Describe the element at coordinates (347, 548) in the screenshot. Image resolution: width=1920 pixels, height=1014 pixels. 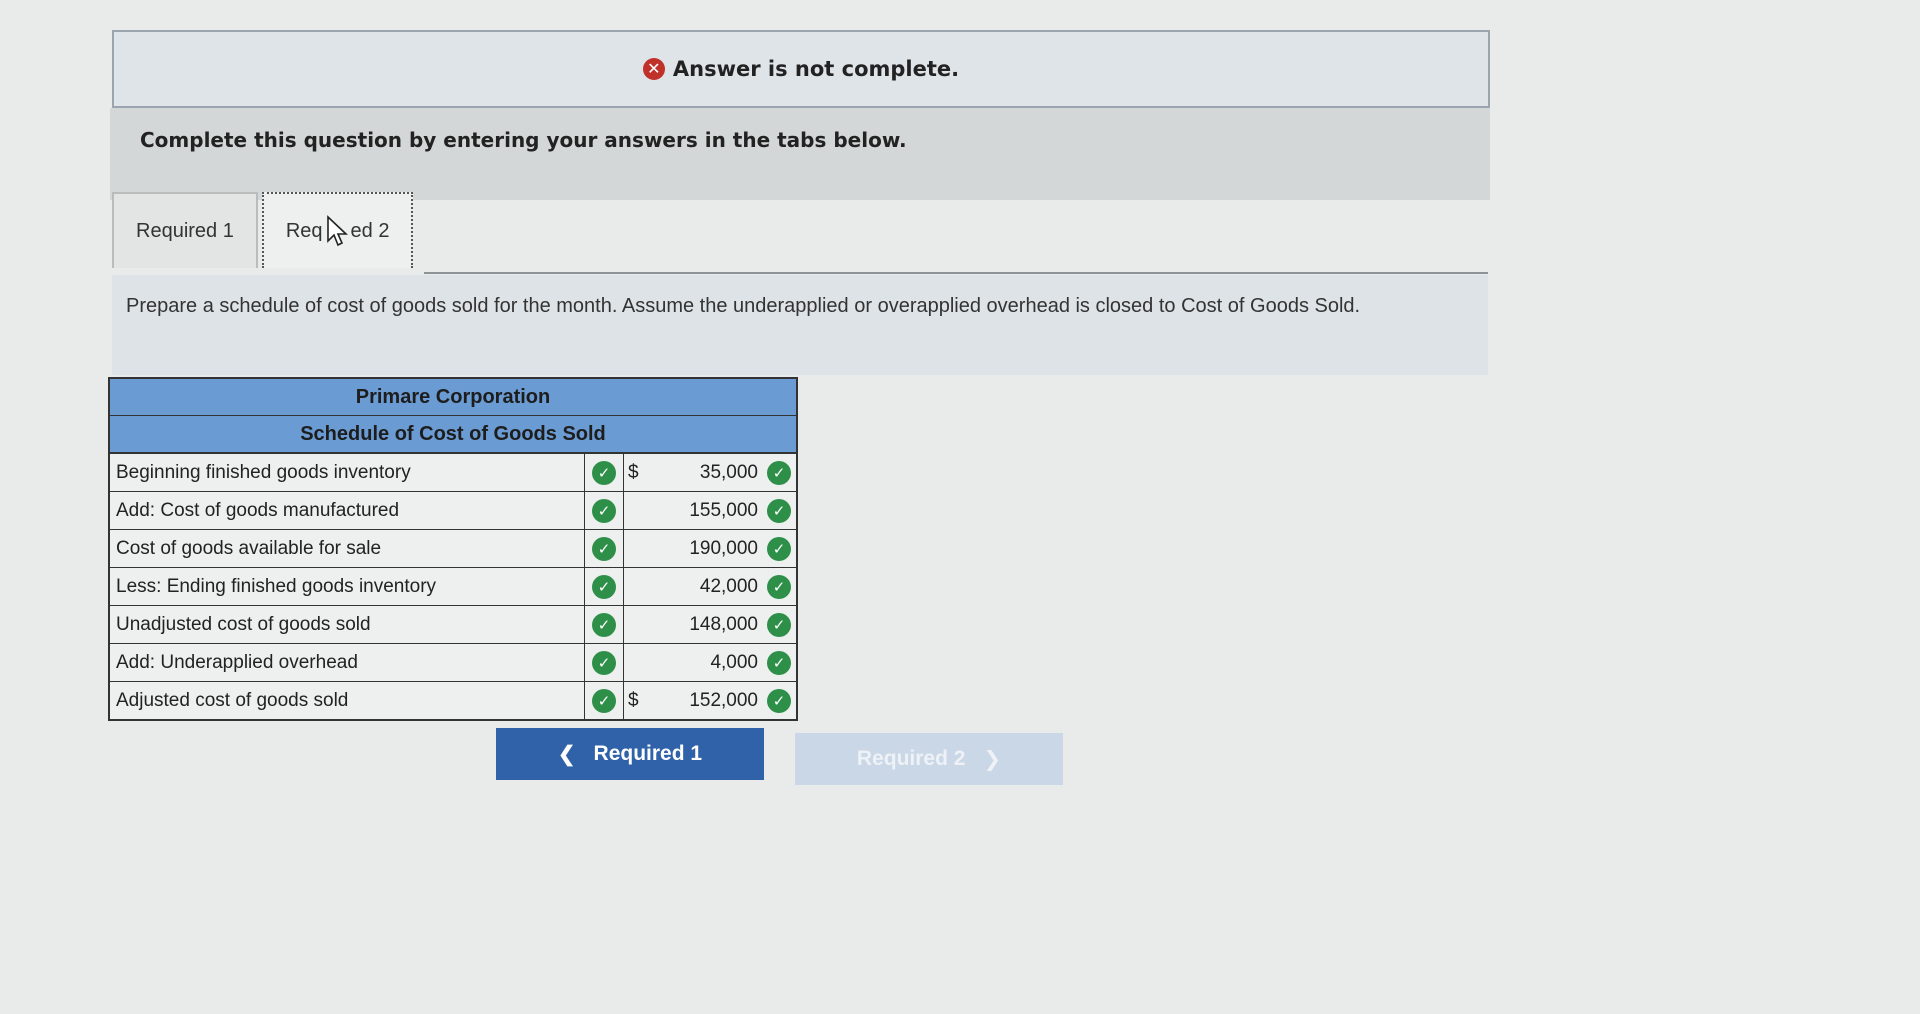
I see `row-label-input: Cost of goods available for sale` at that location.